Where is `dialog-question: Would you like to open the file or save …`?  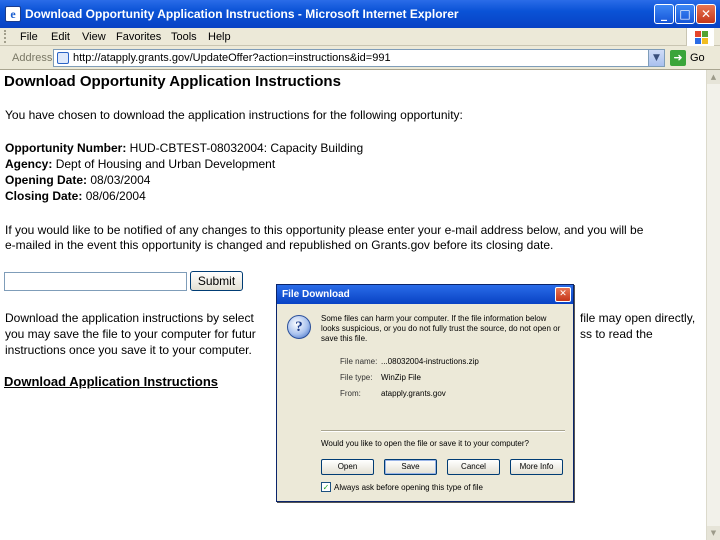 dialog-question: Would you like to open the file or save … is located at coordinates (425, 443).